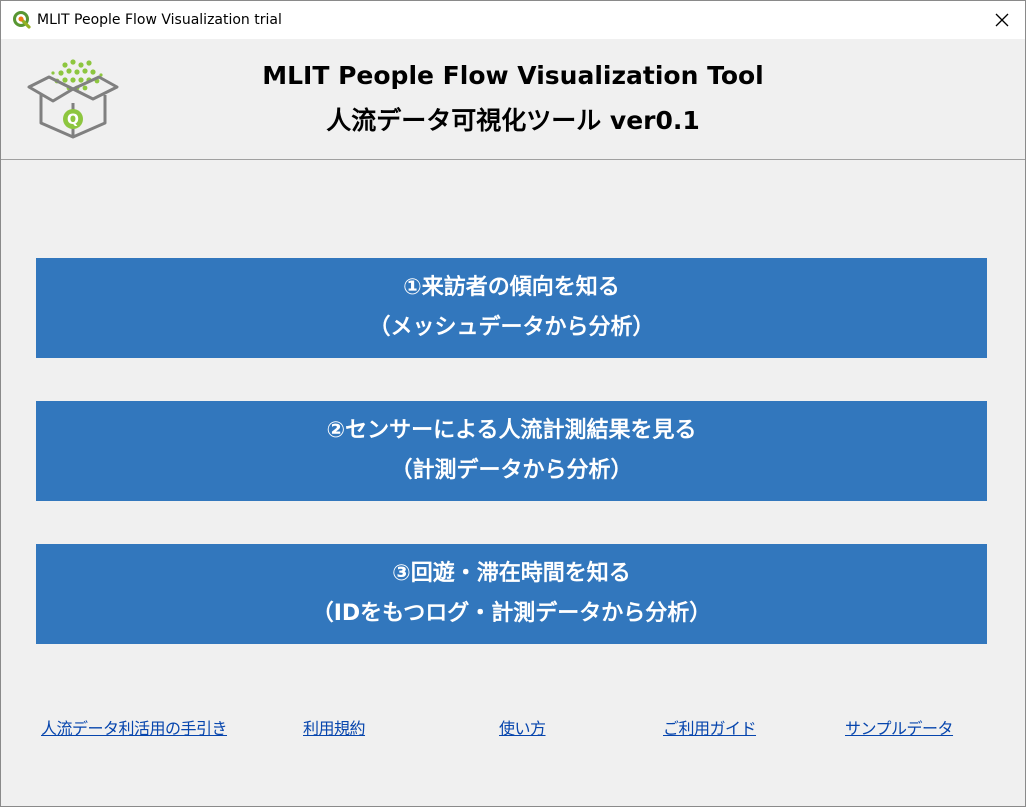 This screenshot has width=1026, height=807. Describe the element at coordinates (511, 573) in the screenshot. I see `button-line1: ③回遊・滞在時間を知る` at that location.